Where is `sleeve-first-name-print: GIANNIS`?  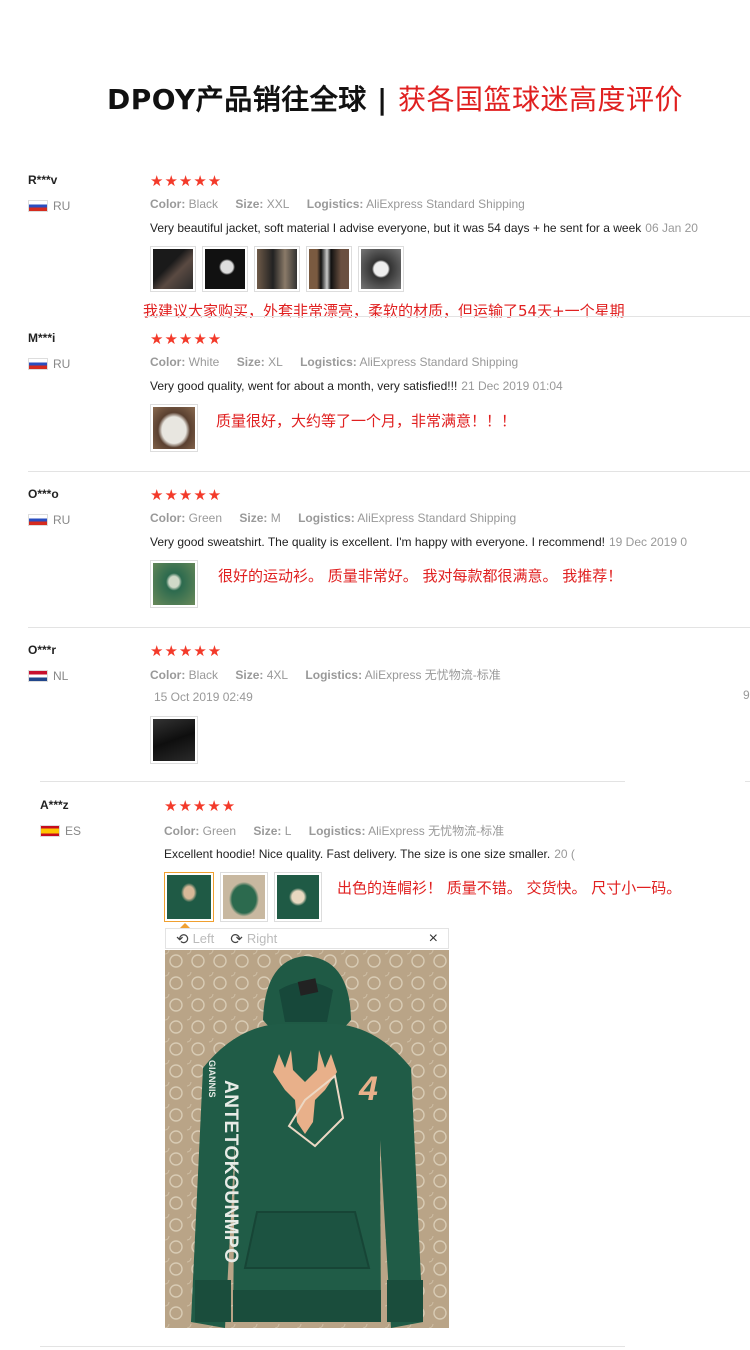 sleeve-first-name-print: GIANNIS is located at coordinates (212, 1079).